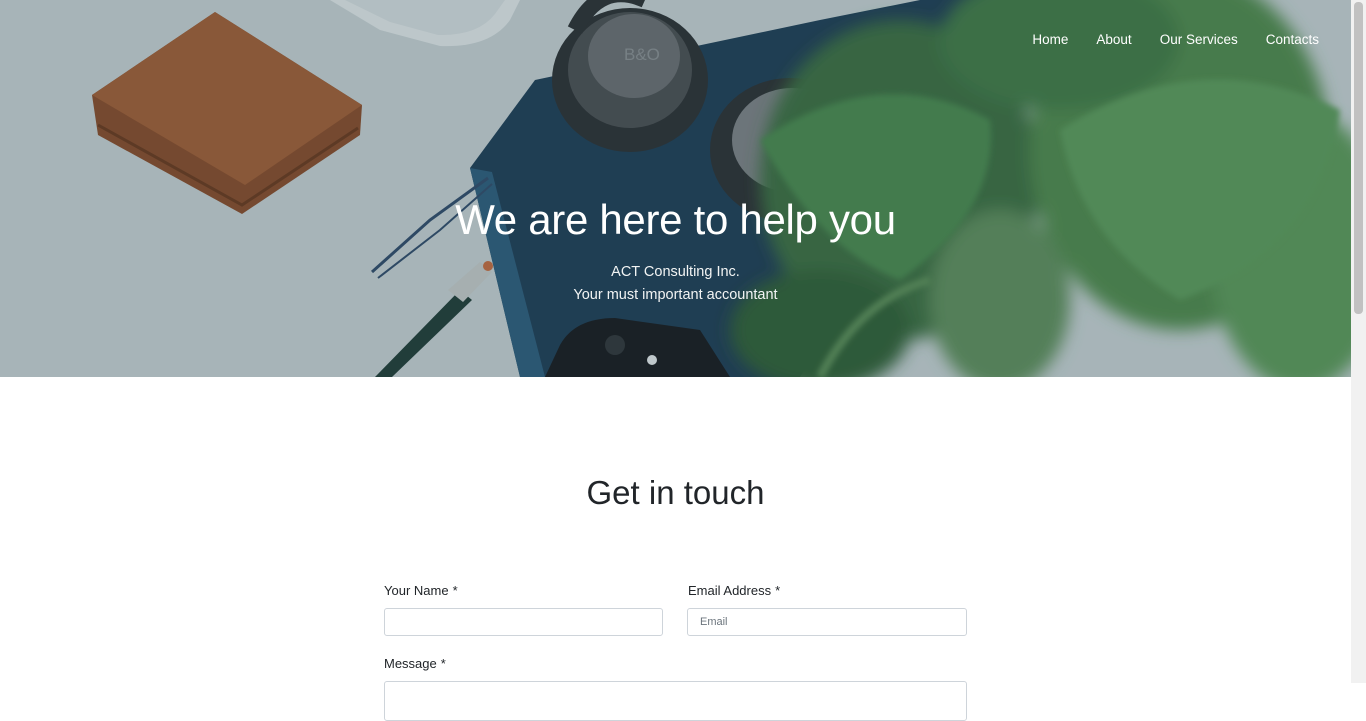  What do you see at coordinates (675, 701) in the screenshot?
I see `message-textarea` at bounding box center [675, 701].